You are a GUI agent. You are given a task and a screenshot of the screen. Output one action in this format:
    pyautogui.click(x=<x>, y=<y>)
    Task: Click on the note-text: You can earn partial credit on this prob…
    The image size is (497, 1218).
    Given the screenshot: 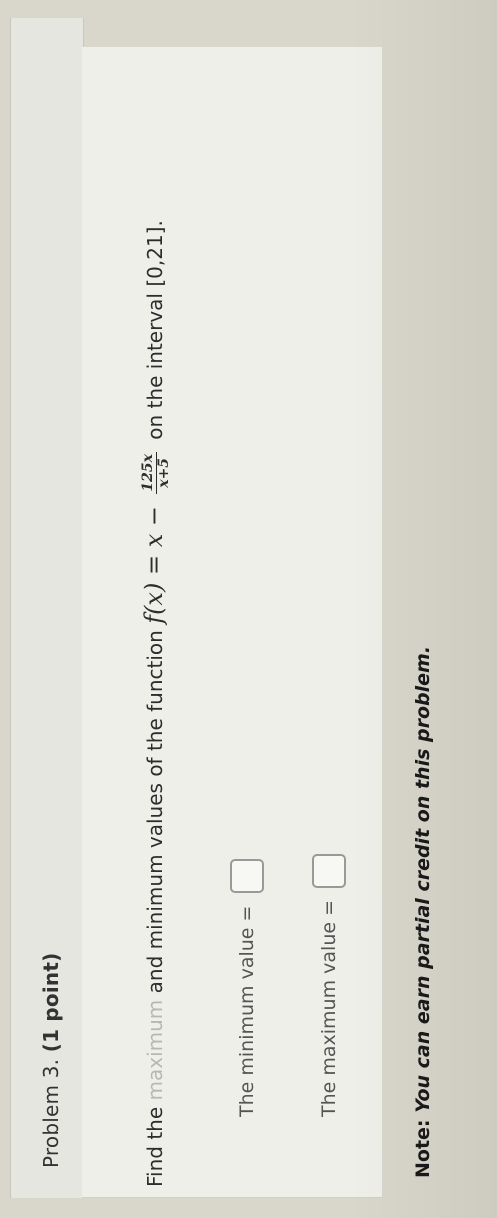 What is the action you would take?
    pyautogui.click(x=423, y=879)
    